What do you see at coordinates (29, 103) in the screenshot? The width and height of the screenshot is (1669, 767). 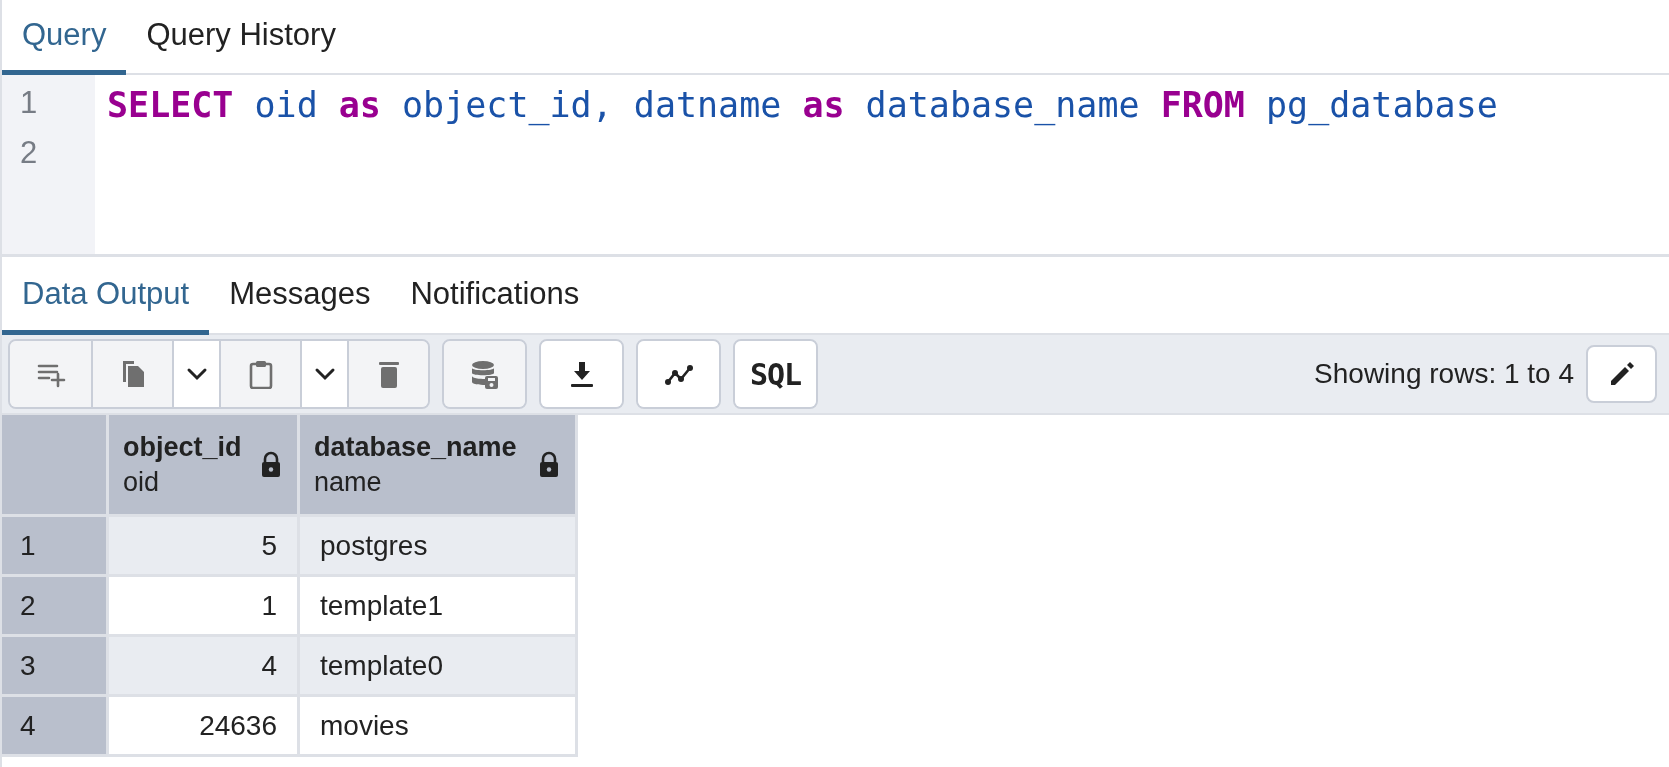 I see `line-number: 1` at bounding box center [29, 103].